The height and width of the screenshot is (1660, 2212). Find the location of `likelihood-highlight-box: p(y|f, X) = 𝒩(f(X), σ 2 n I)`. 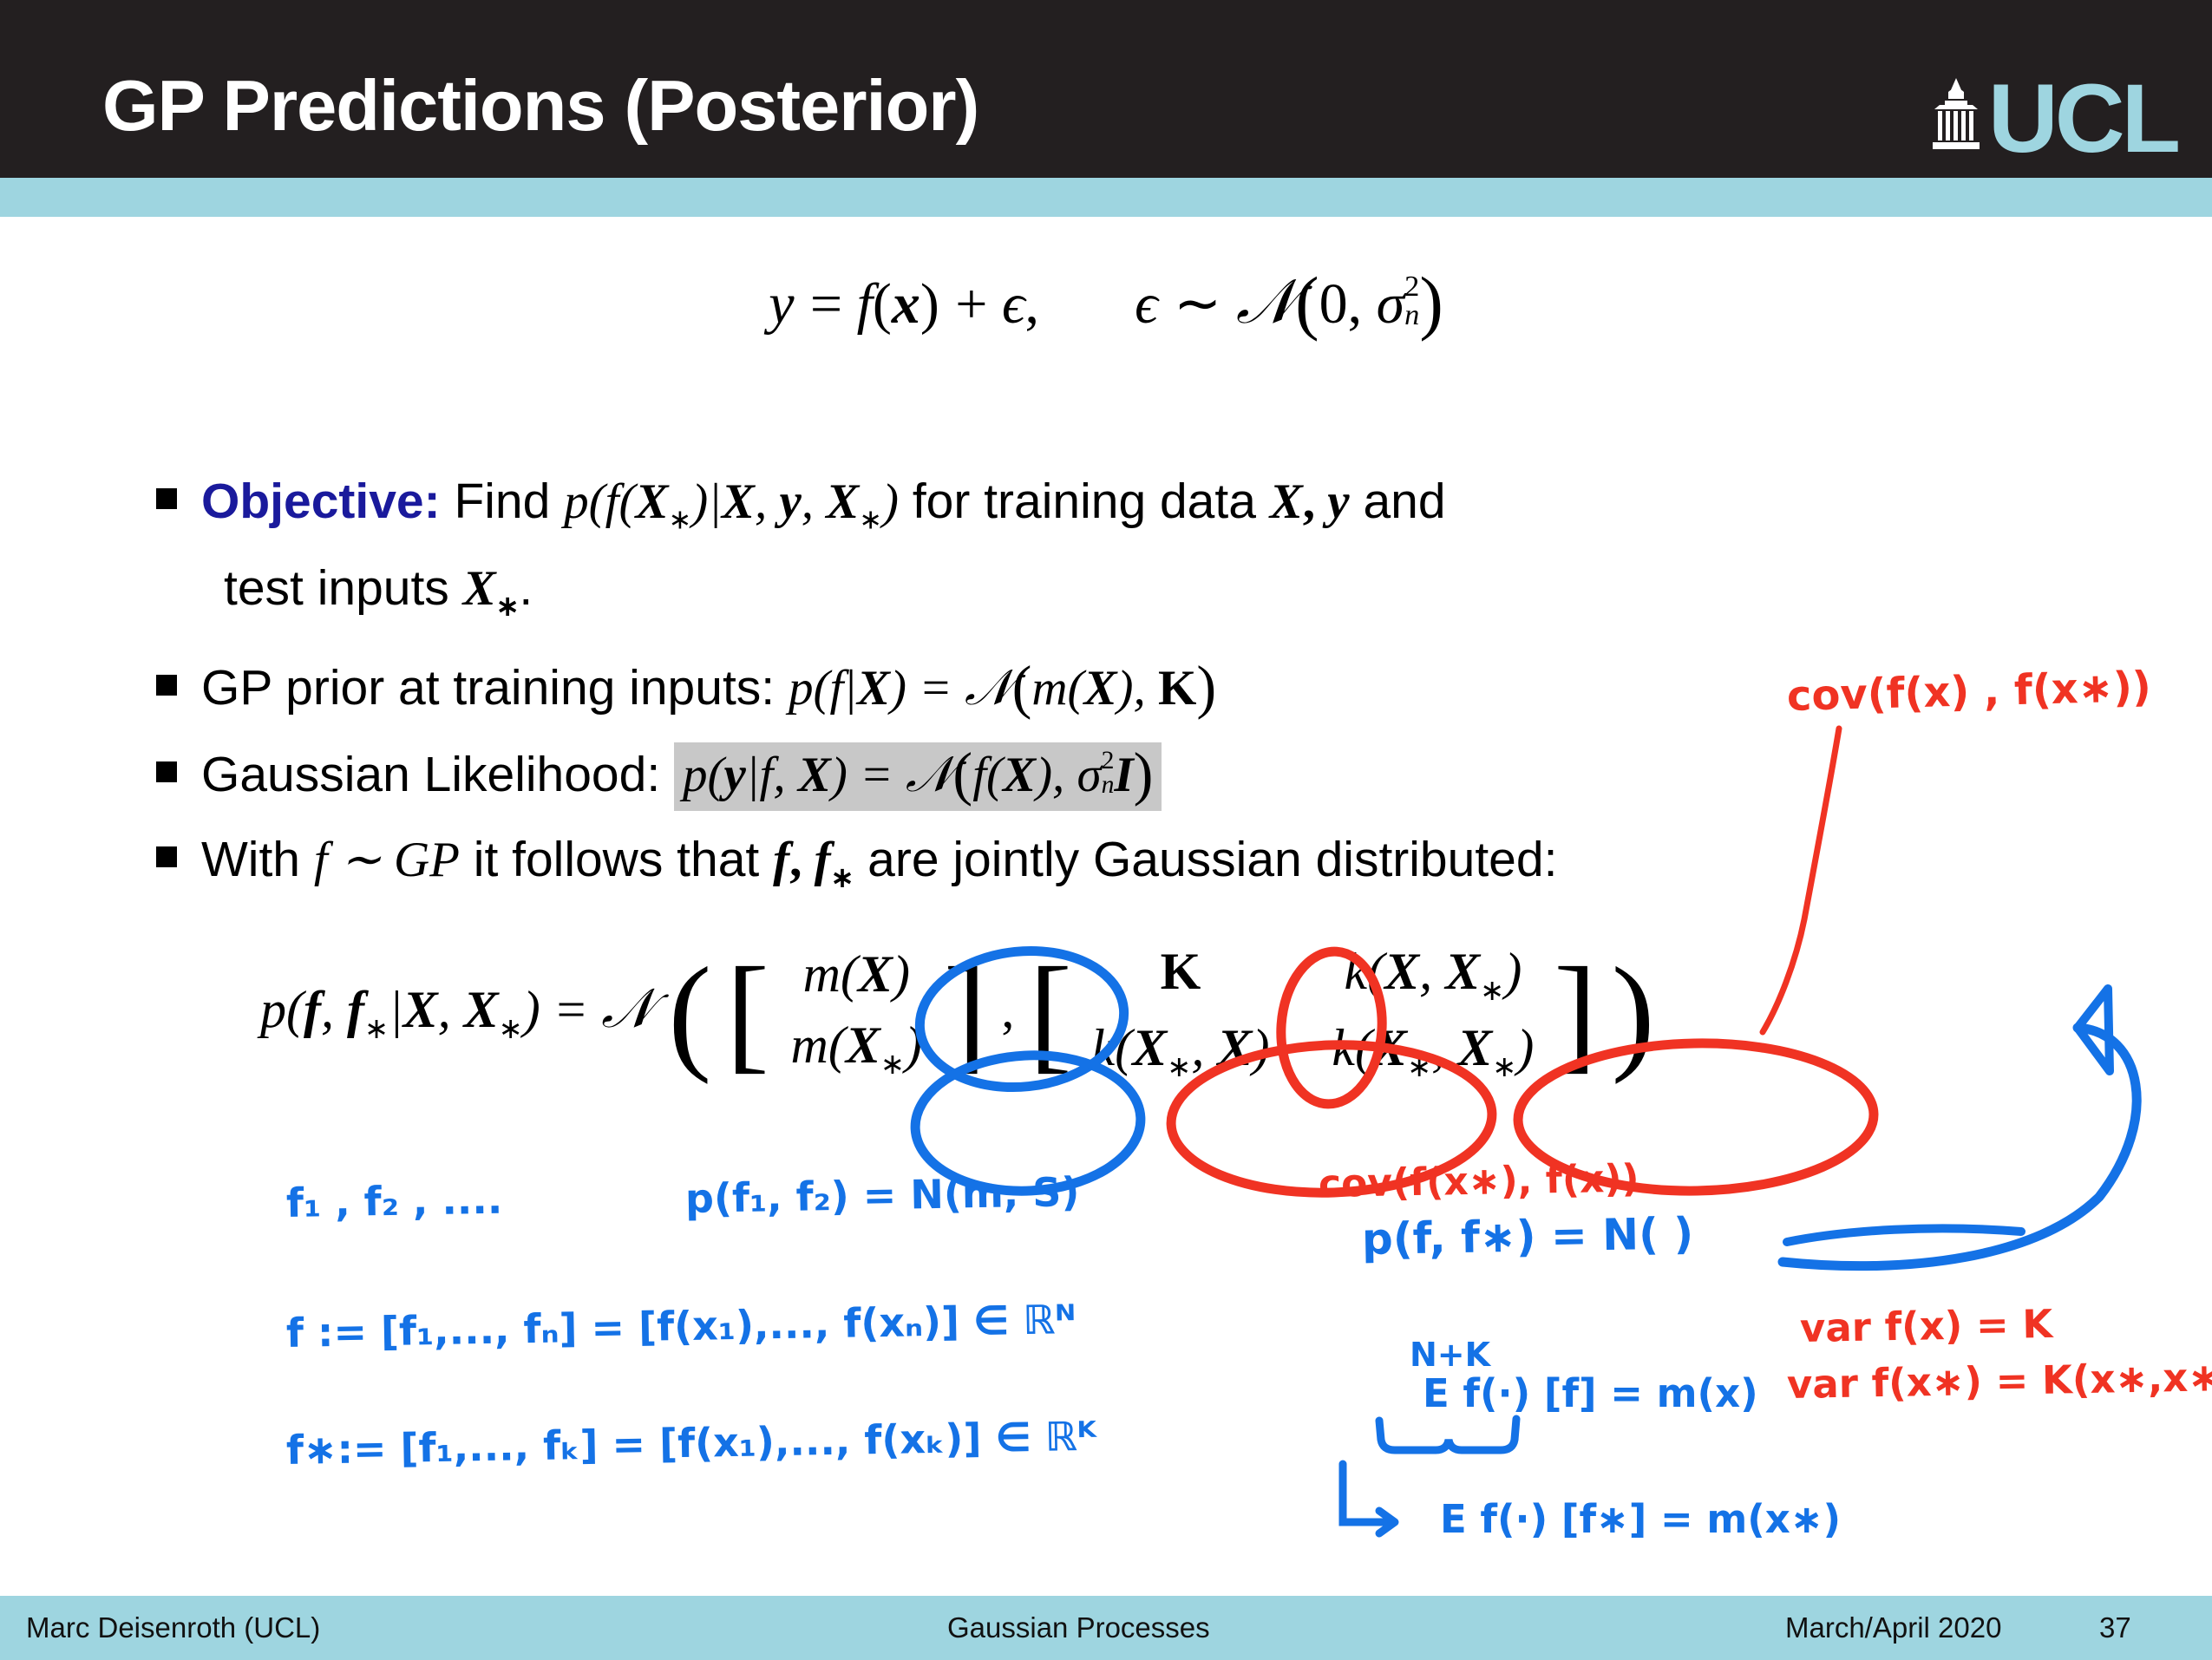

likelihood-highlight-box: p(y|f, X) = 𝒩(f(X), σ 2 n I) is located at coordinates (918, 776).